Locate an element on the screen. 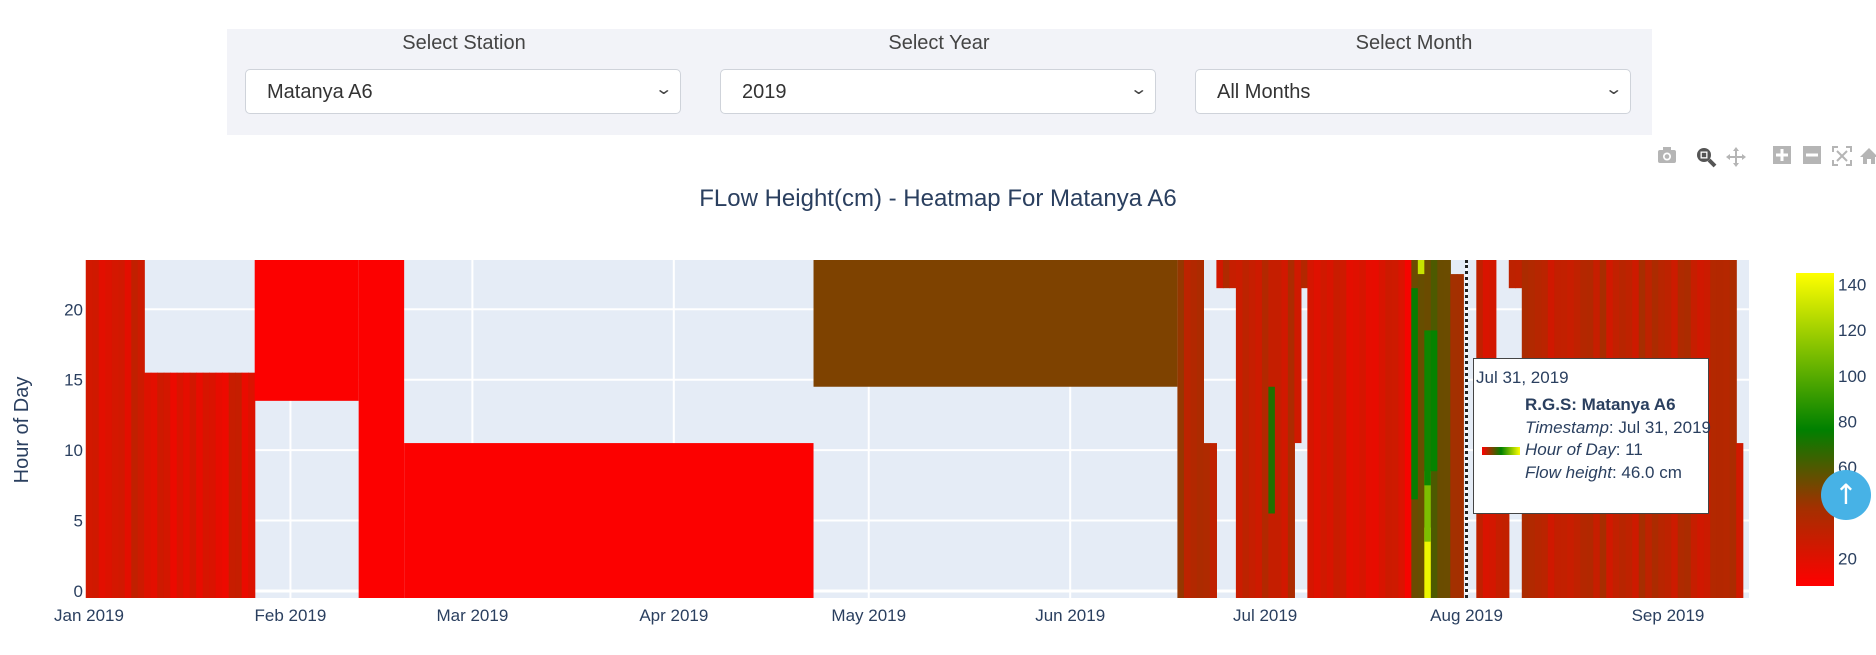 Image resolution: width=1876 pixels, height=655 pixels. scroll-to-top-button: ↑ is located at coordinates (1846, 495).